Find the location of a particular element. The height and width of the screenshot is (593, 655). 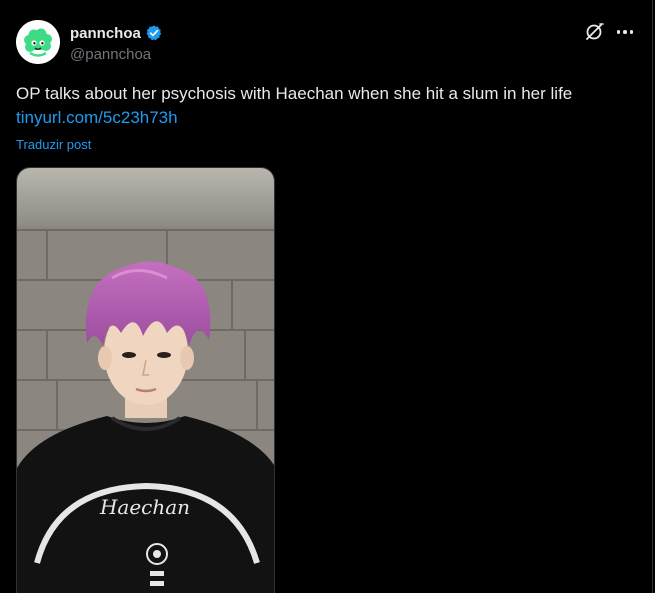

more-horizontal-icon is located at coordinates (618, 32).